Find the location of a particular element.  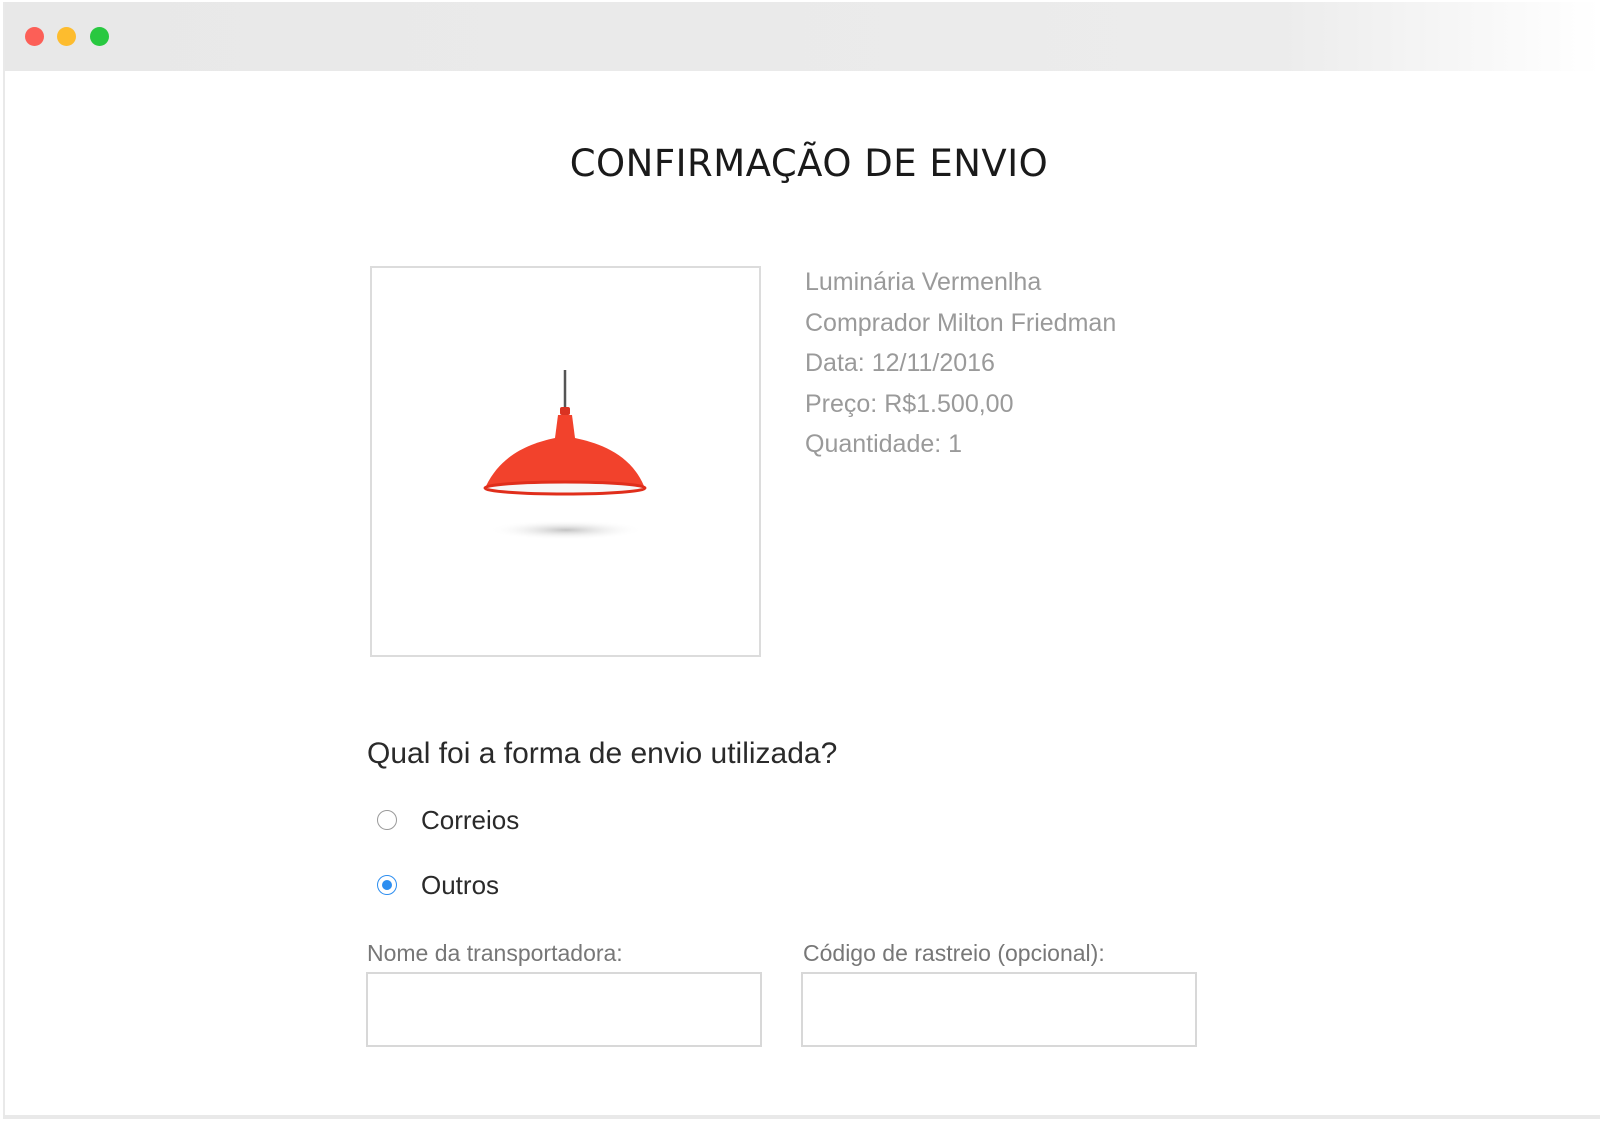

radio-option-correios: Correios is located at coordinates (448, 820).